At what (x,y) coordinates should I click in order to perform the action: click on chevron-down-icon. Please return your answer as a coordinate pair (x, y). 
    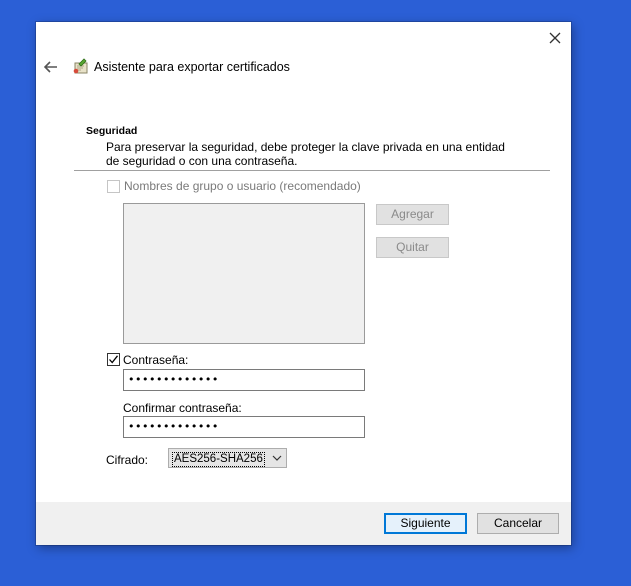
    Looking at the image, I should click on (277, 458).